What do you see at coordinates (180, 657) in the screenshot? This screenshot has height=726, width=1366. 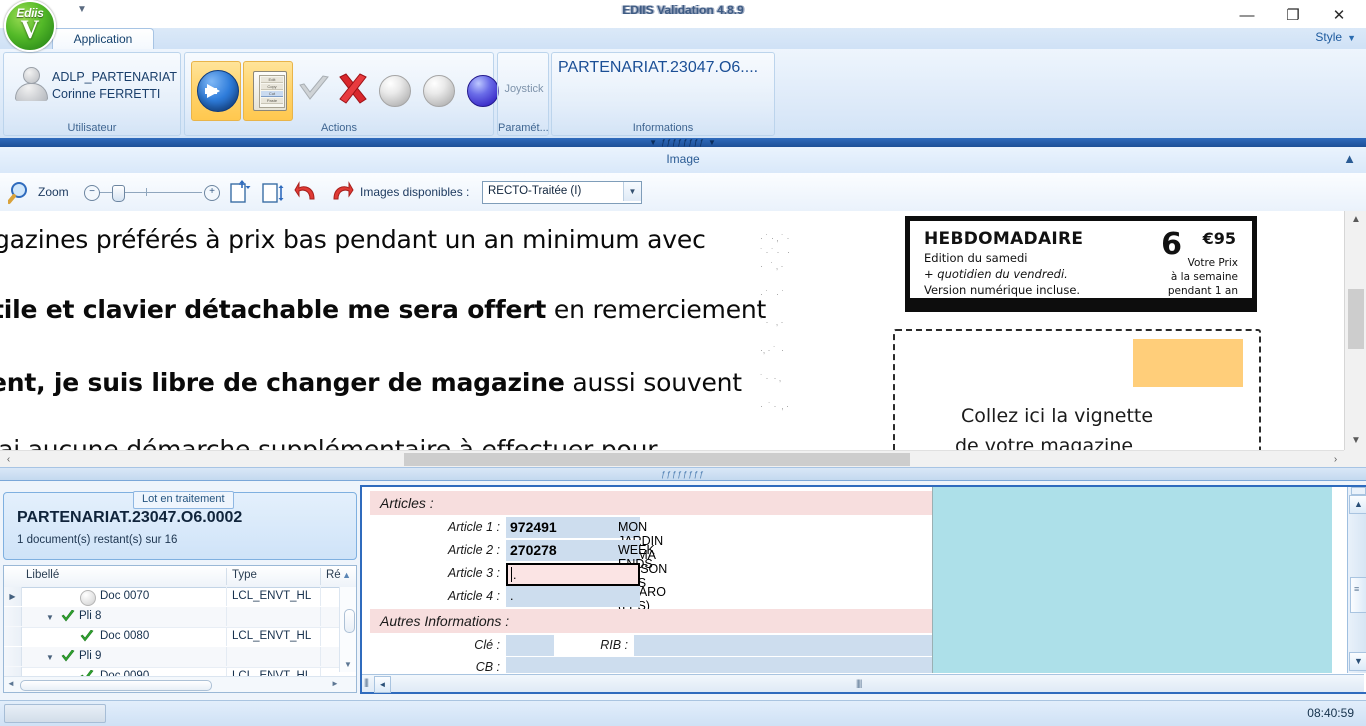 I see `table-row: ▼ Pli 9` at bounding box center [180, 657].